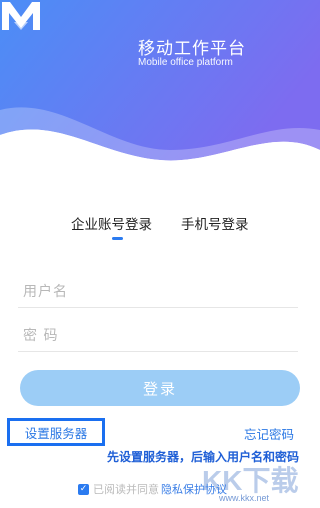  I want to click on password-field, so click(158, 336).